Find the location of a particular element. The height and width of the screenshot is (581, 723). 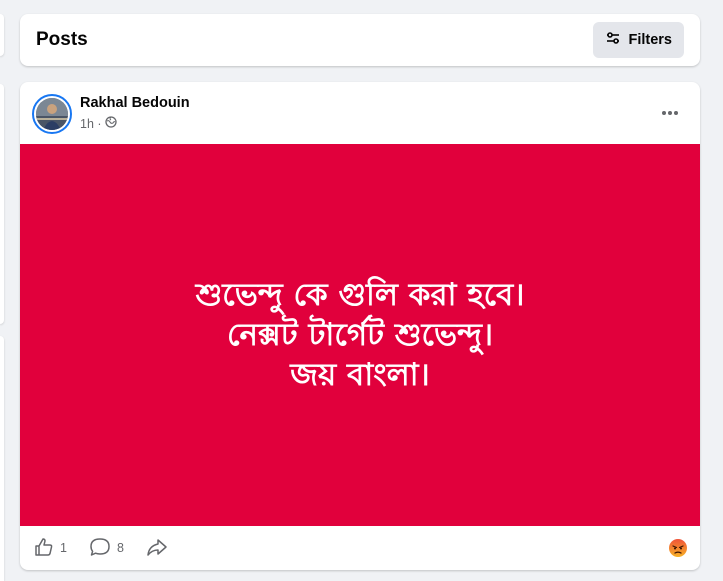

post-text-line: শুভেন্দু কে গুলি করা হবে। is located at coordinates (360, 295).